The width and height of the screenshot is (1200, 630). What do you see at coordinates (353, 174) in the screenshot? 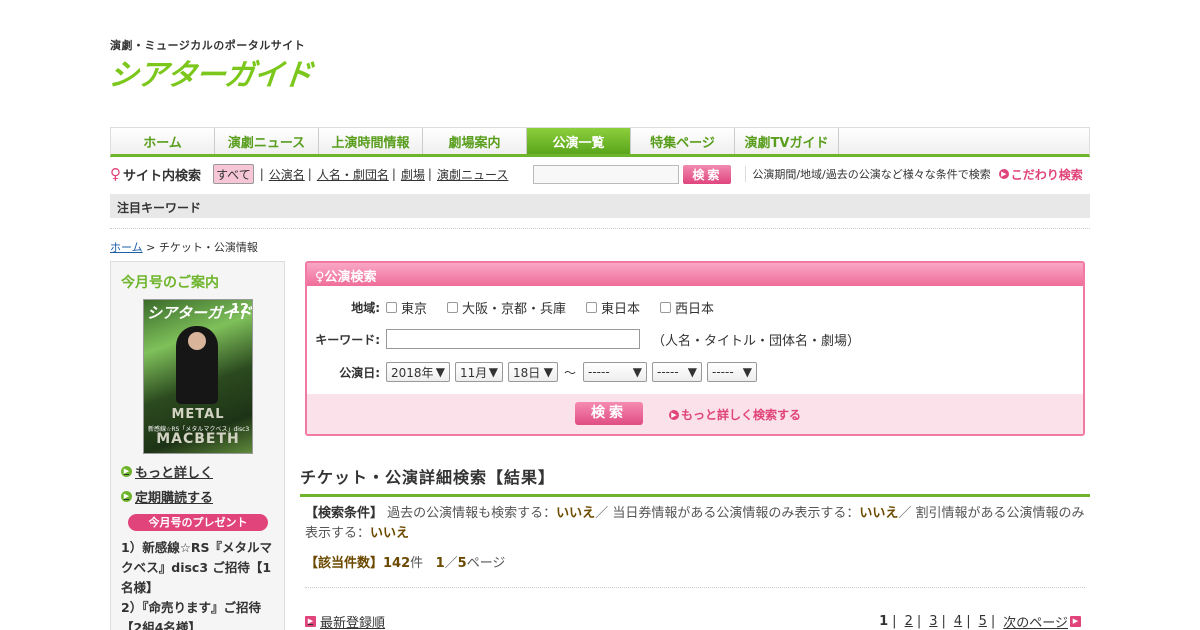
I see `scope-person: 人名・劇団名` at bounding box center [353, 174].